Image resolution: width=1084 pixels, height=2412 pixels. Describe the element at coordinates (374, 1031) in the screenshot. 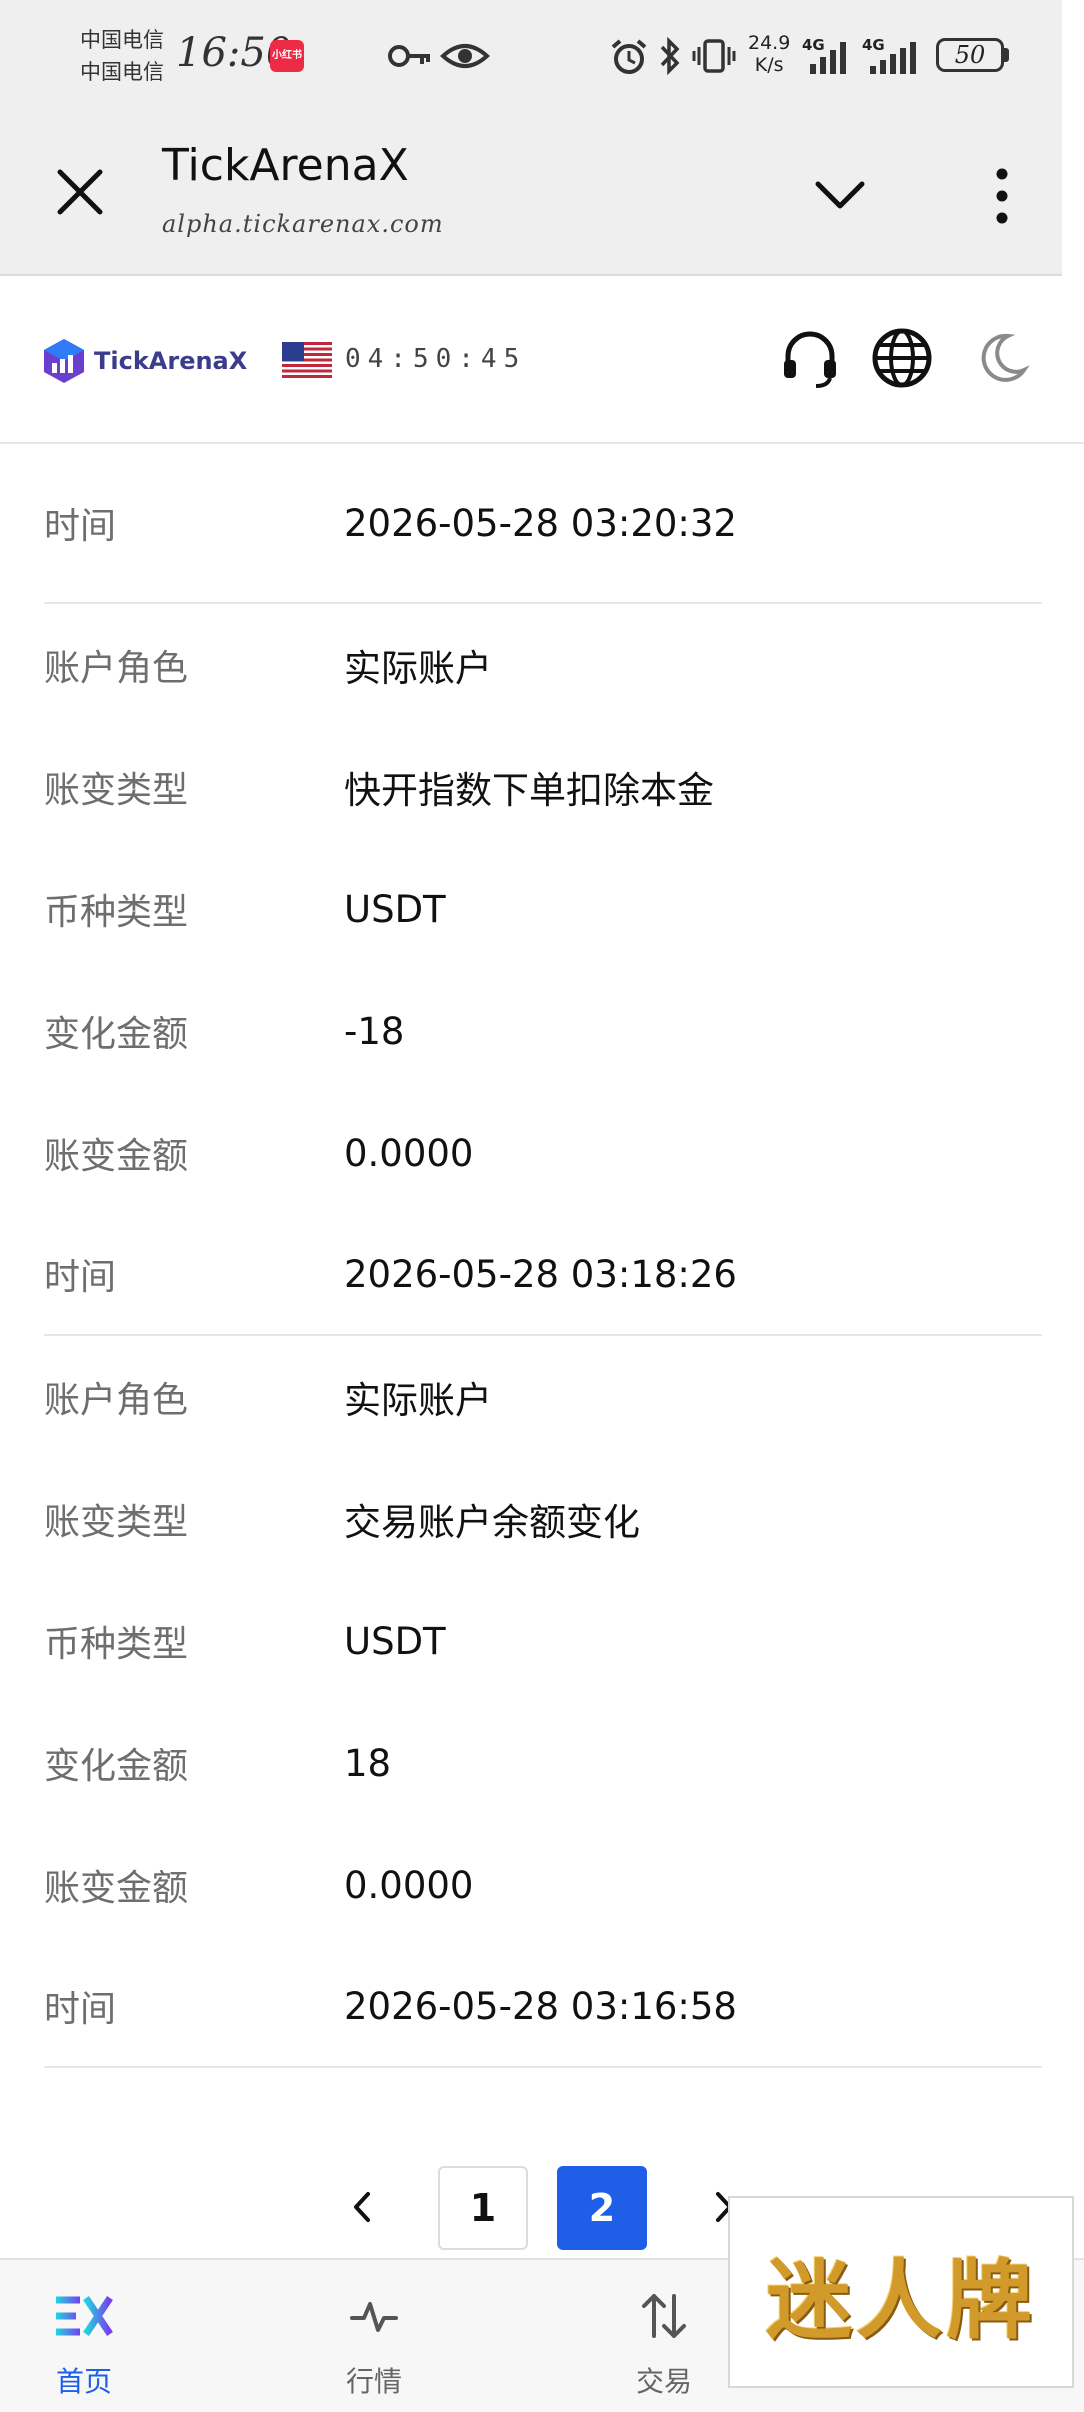

I see `record-value: -18` at that location.